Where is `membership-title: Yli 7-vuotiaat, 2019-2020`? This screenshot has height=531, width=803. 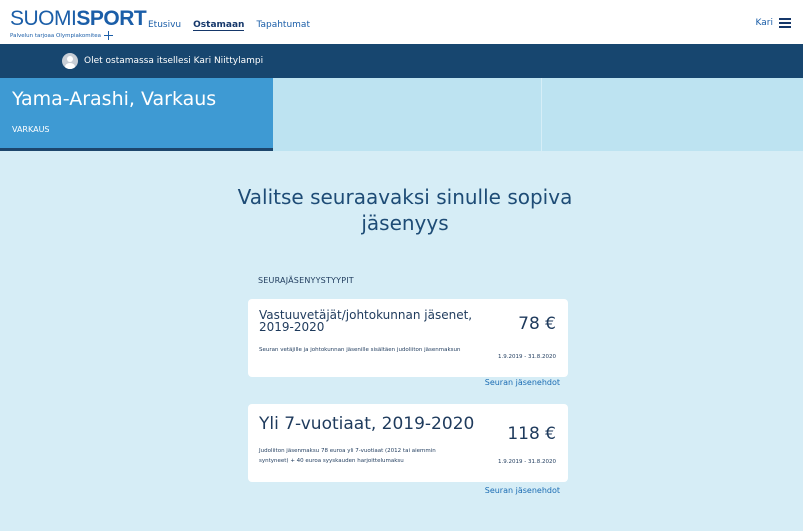
membership-title: Yli 7-vuotiaat, 2019-2020 is located at coordinates (367, 424).